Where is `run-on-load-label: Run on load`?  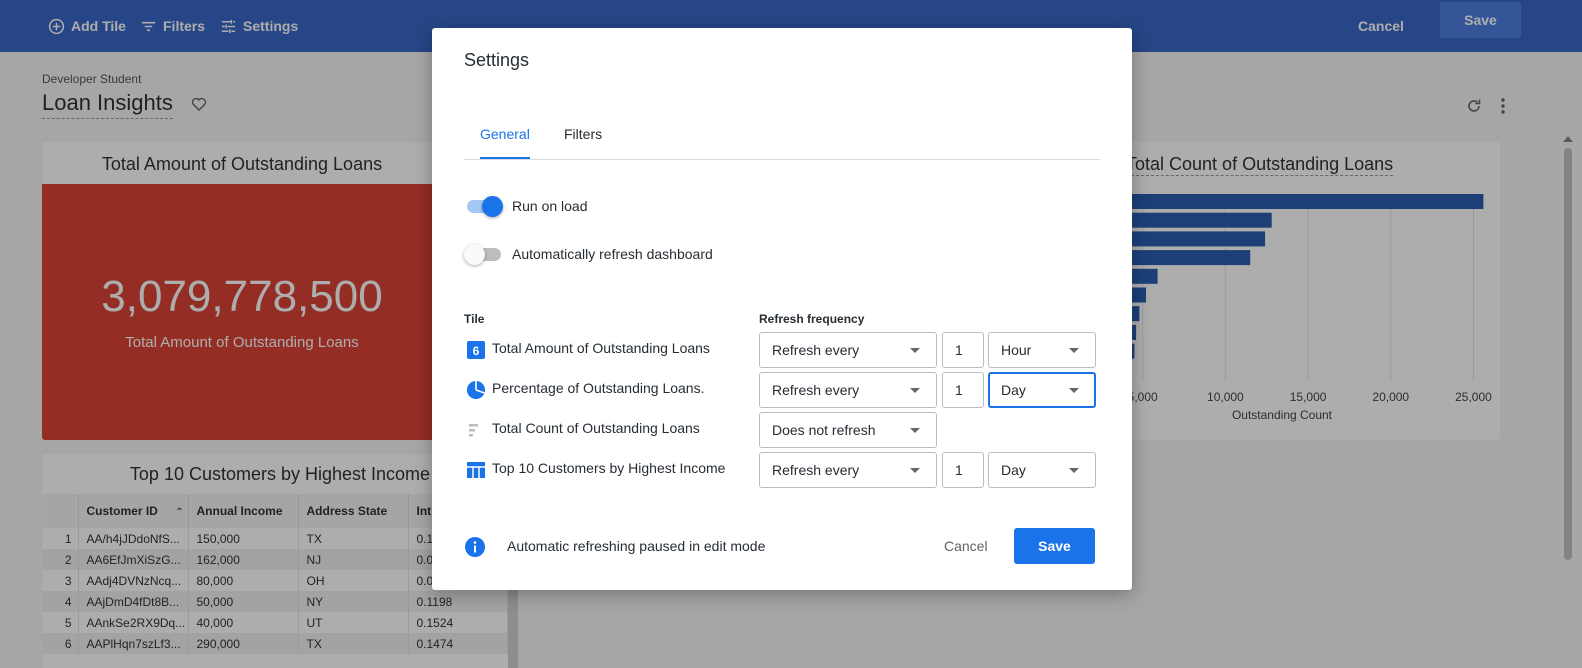
run-on-load-label: Run on load is located at coordinates (550, 206).